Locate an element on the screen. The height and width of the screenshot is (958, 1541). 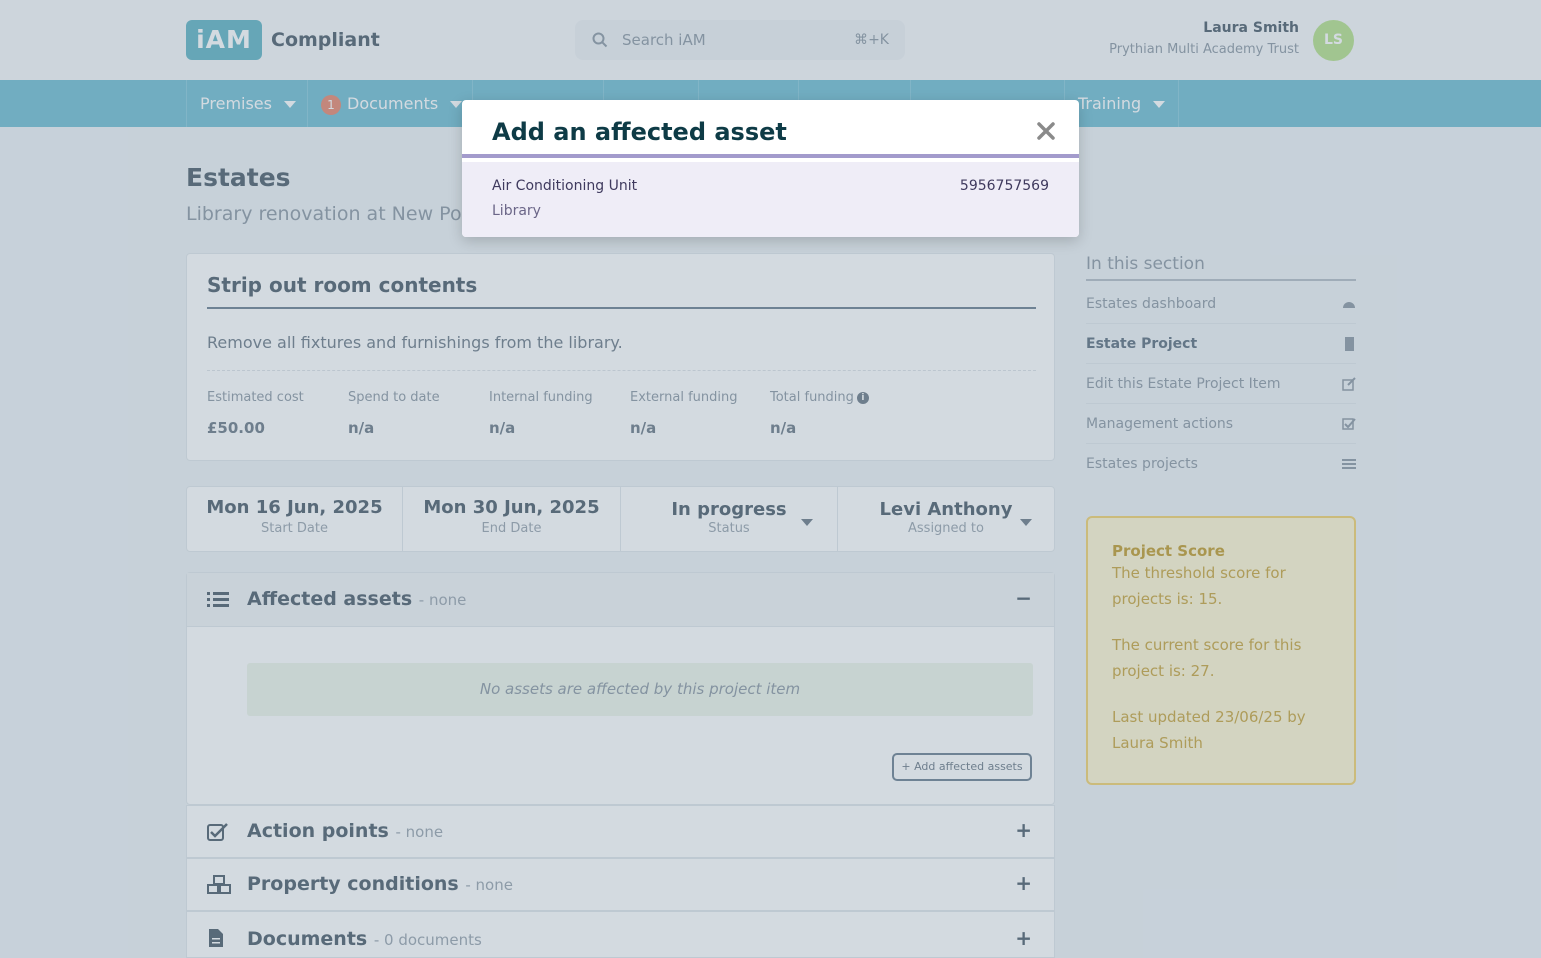
asset-location: Library is located at coordinates (516, 211).